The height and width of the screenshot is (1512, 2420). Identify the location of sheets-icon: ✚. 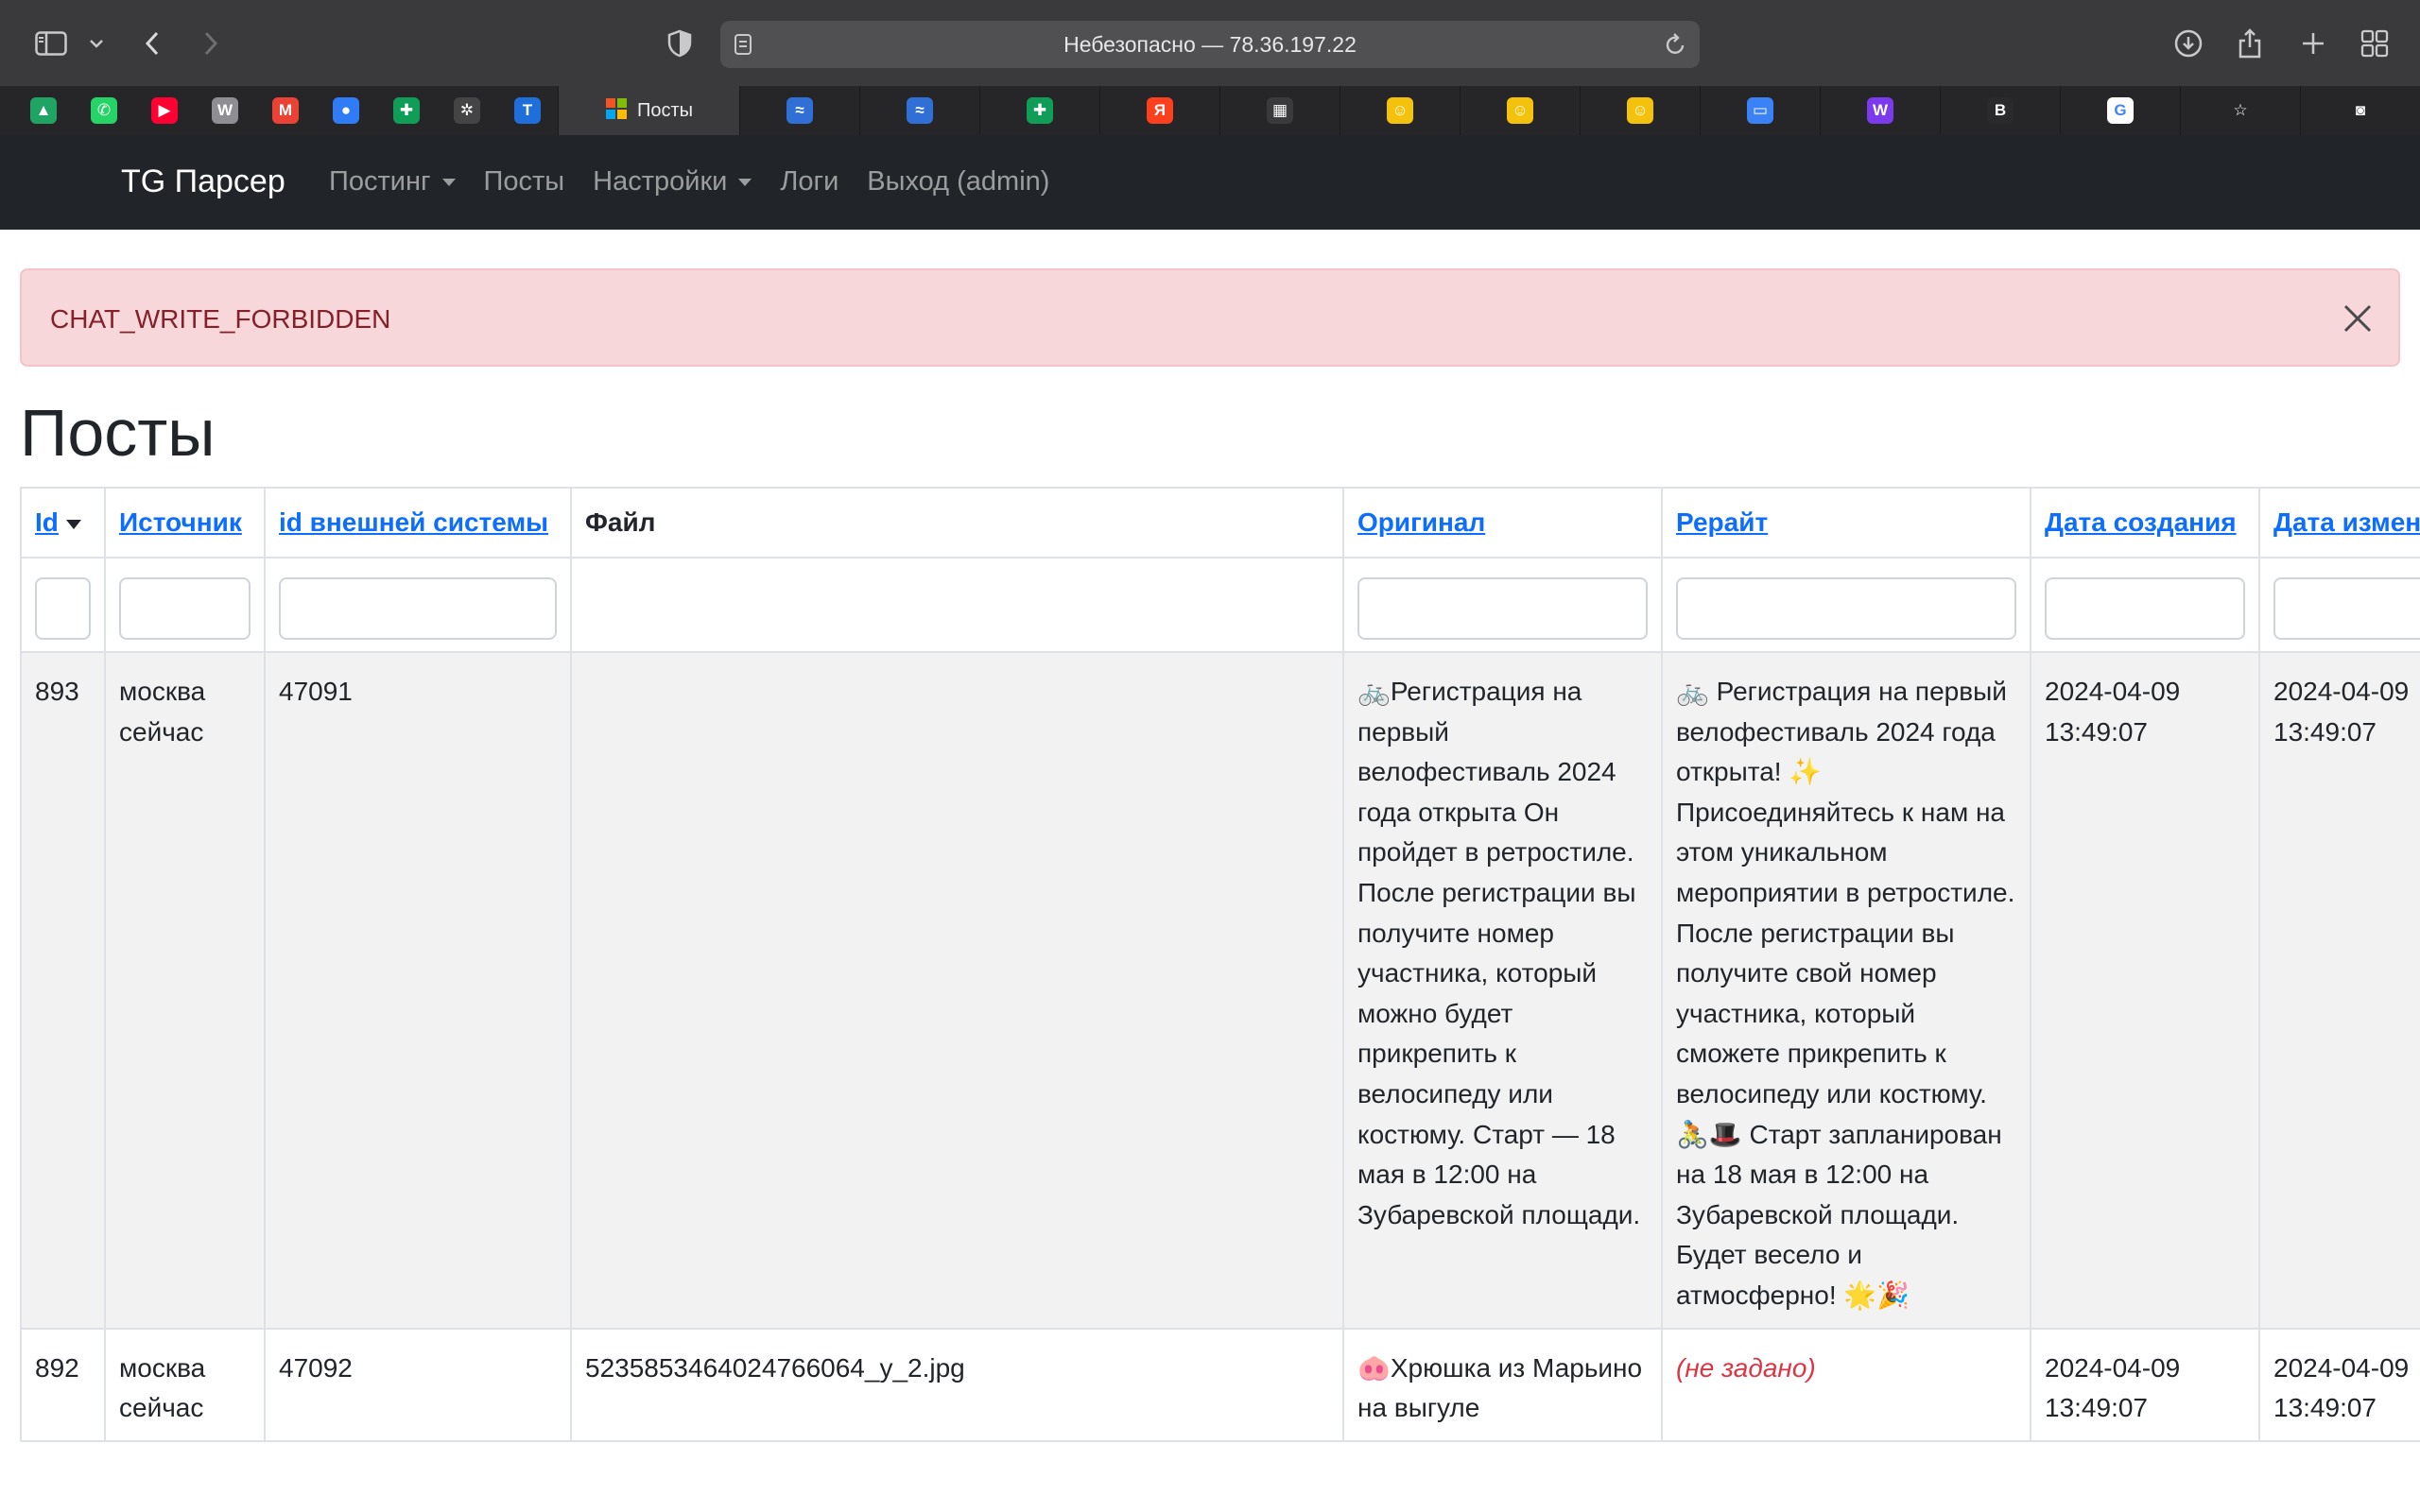
(1040, 110).